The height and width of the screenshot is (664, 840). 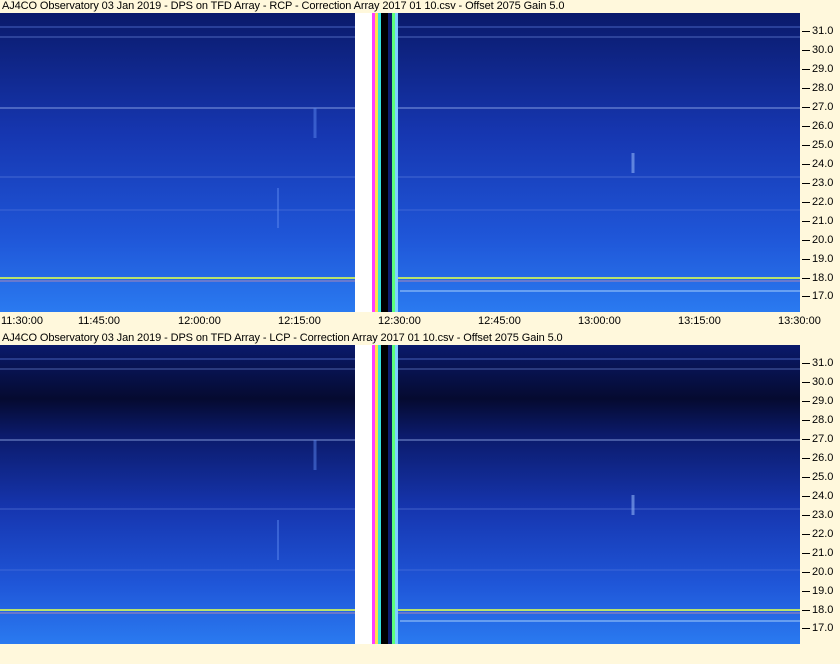 What do you see at coordinates (299, 321) in the screenshot?
I see `time-label: 12:15:00` at bounding box center [299, 321].